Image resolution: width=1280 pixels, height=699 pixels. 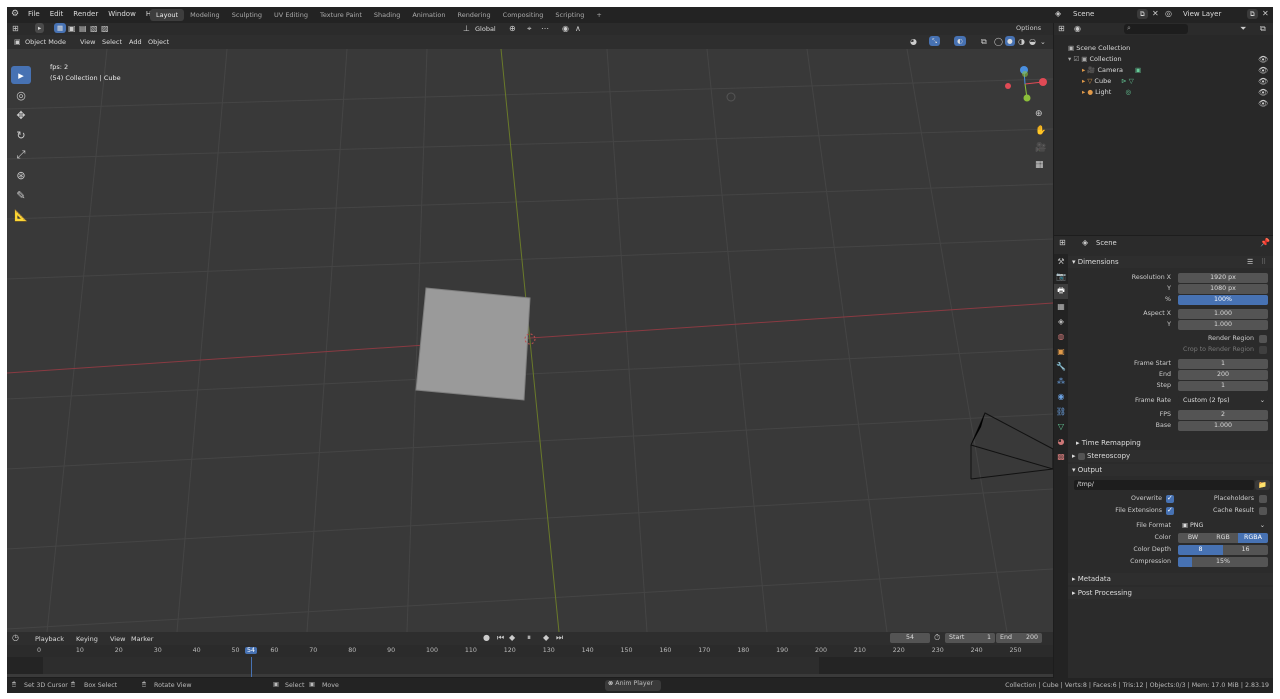 I want to click on tab-modeling: Modeling, so click(x=205, y=15).